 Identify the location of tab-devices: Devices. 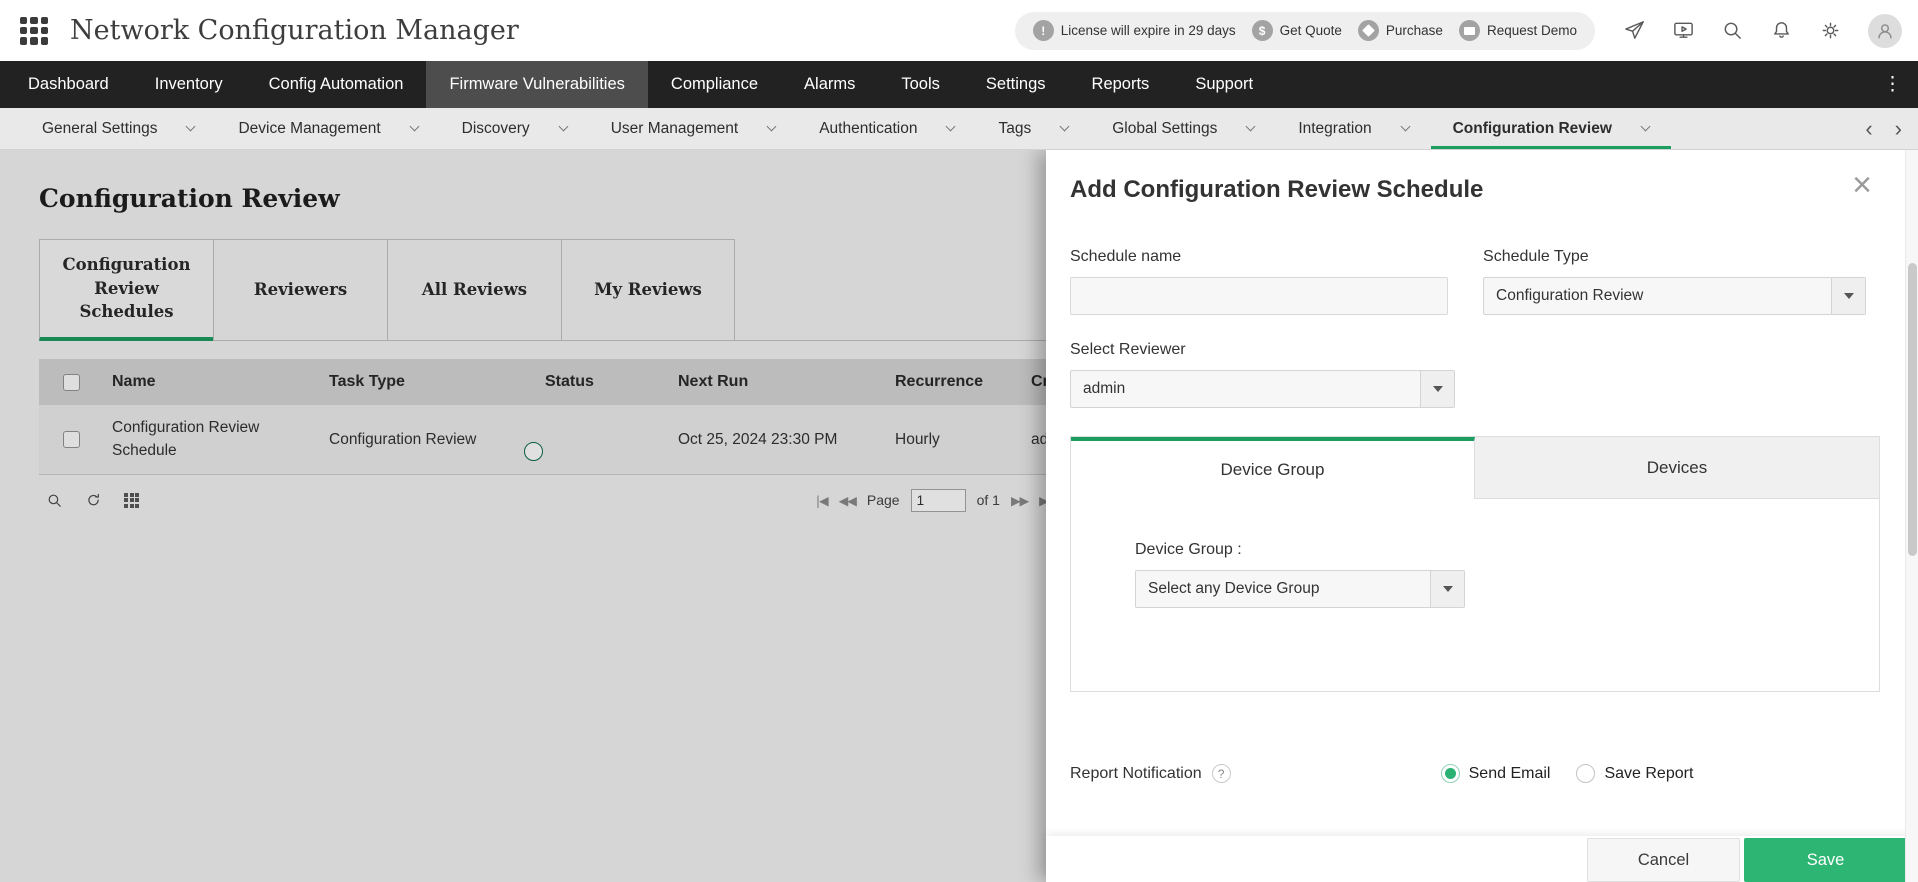
(1677, 468).